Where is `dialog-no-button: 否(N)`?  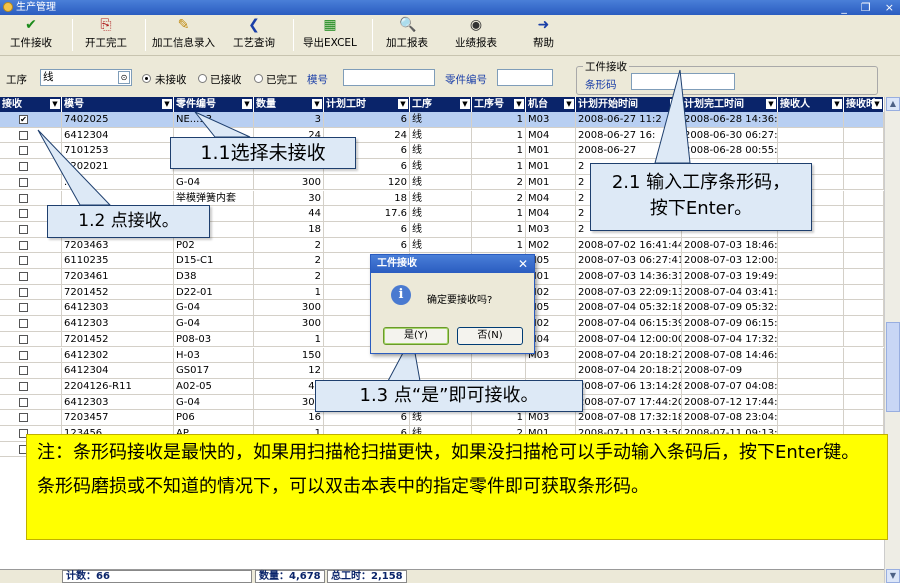
dialog-no-button: 否(N) is located at coordinates (490, 336).